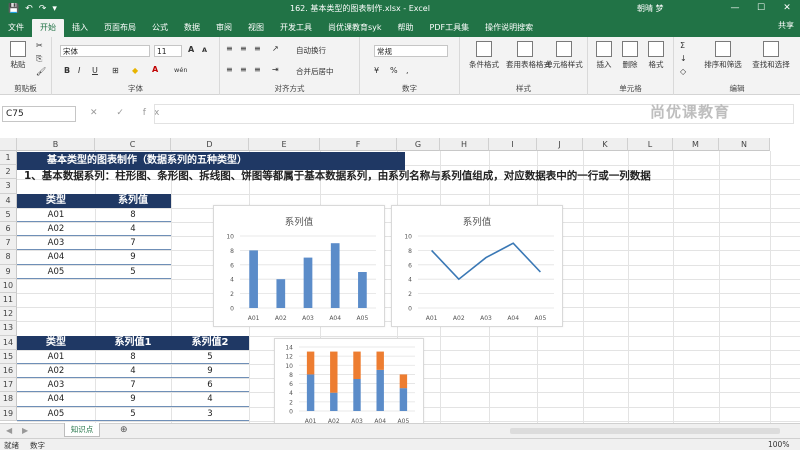  Describe the element at coordinates (8, 385) in the screenshot. I see `row-header-17: 17` at that location.